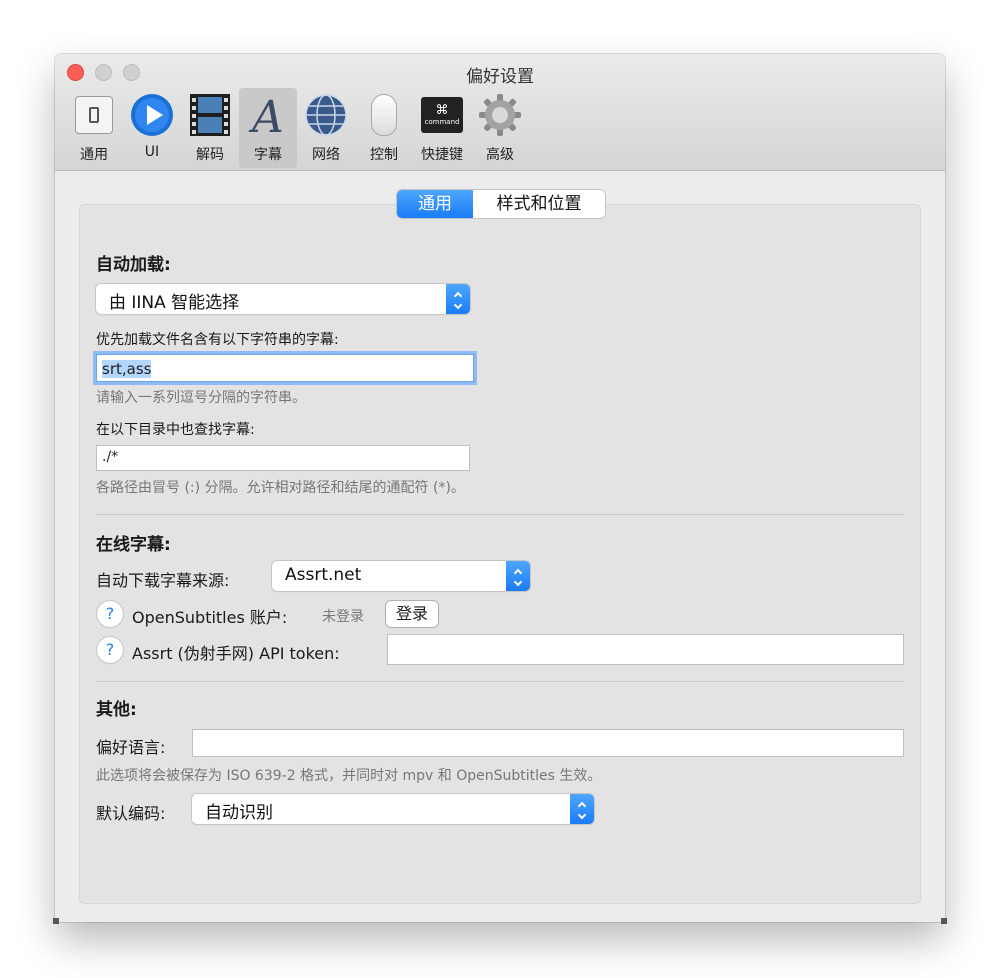 The width and height of the screenshot is (1000, 978). I want to click on toolbar-item-label: 高级, so click(500, 155).